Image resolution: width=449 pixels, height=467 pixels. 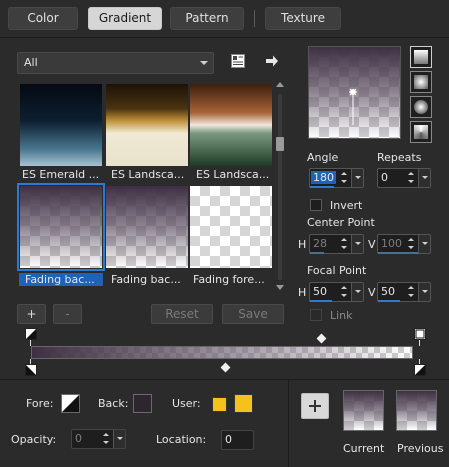 I want to click on color-stop-icon, so click(x=31, y=370).